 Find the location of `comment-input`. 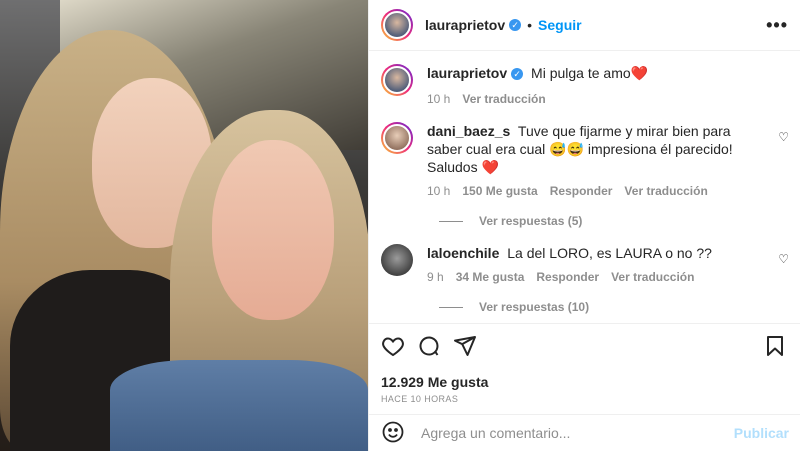

comment-input is located at coordinates (577, 433).